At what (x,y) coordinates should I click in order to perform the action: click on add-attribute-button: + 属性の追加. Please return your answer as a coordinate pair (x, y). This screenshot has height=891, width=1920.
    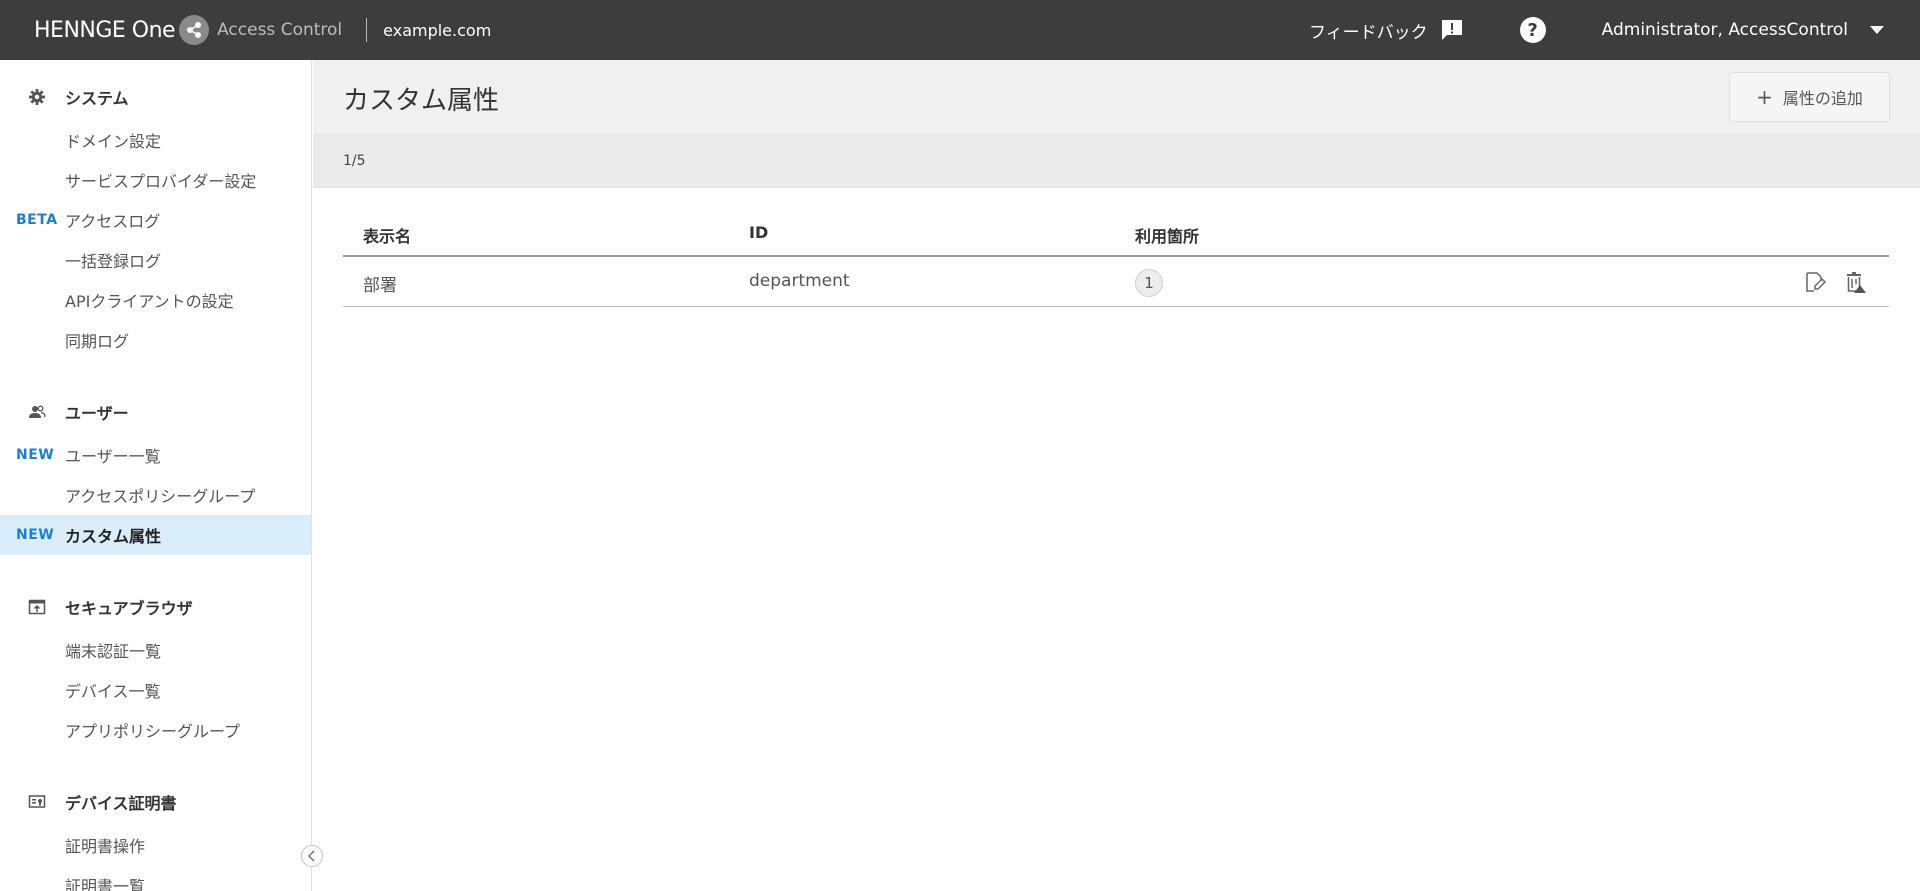
    Looking at the image, I should click on (1809, 97).